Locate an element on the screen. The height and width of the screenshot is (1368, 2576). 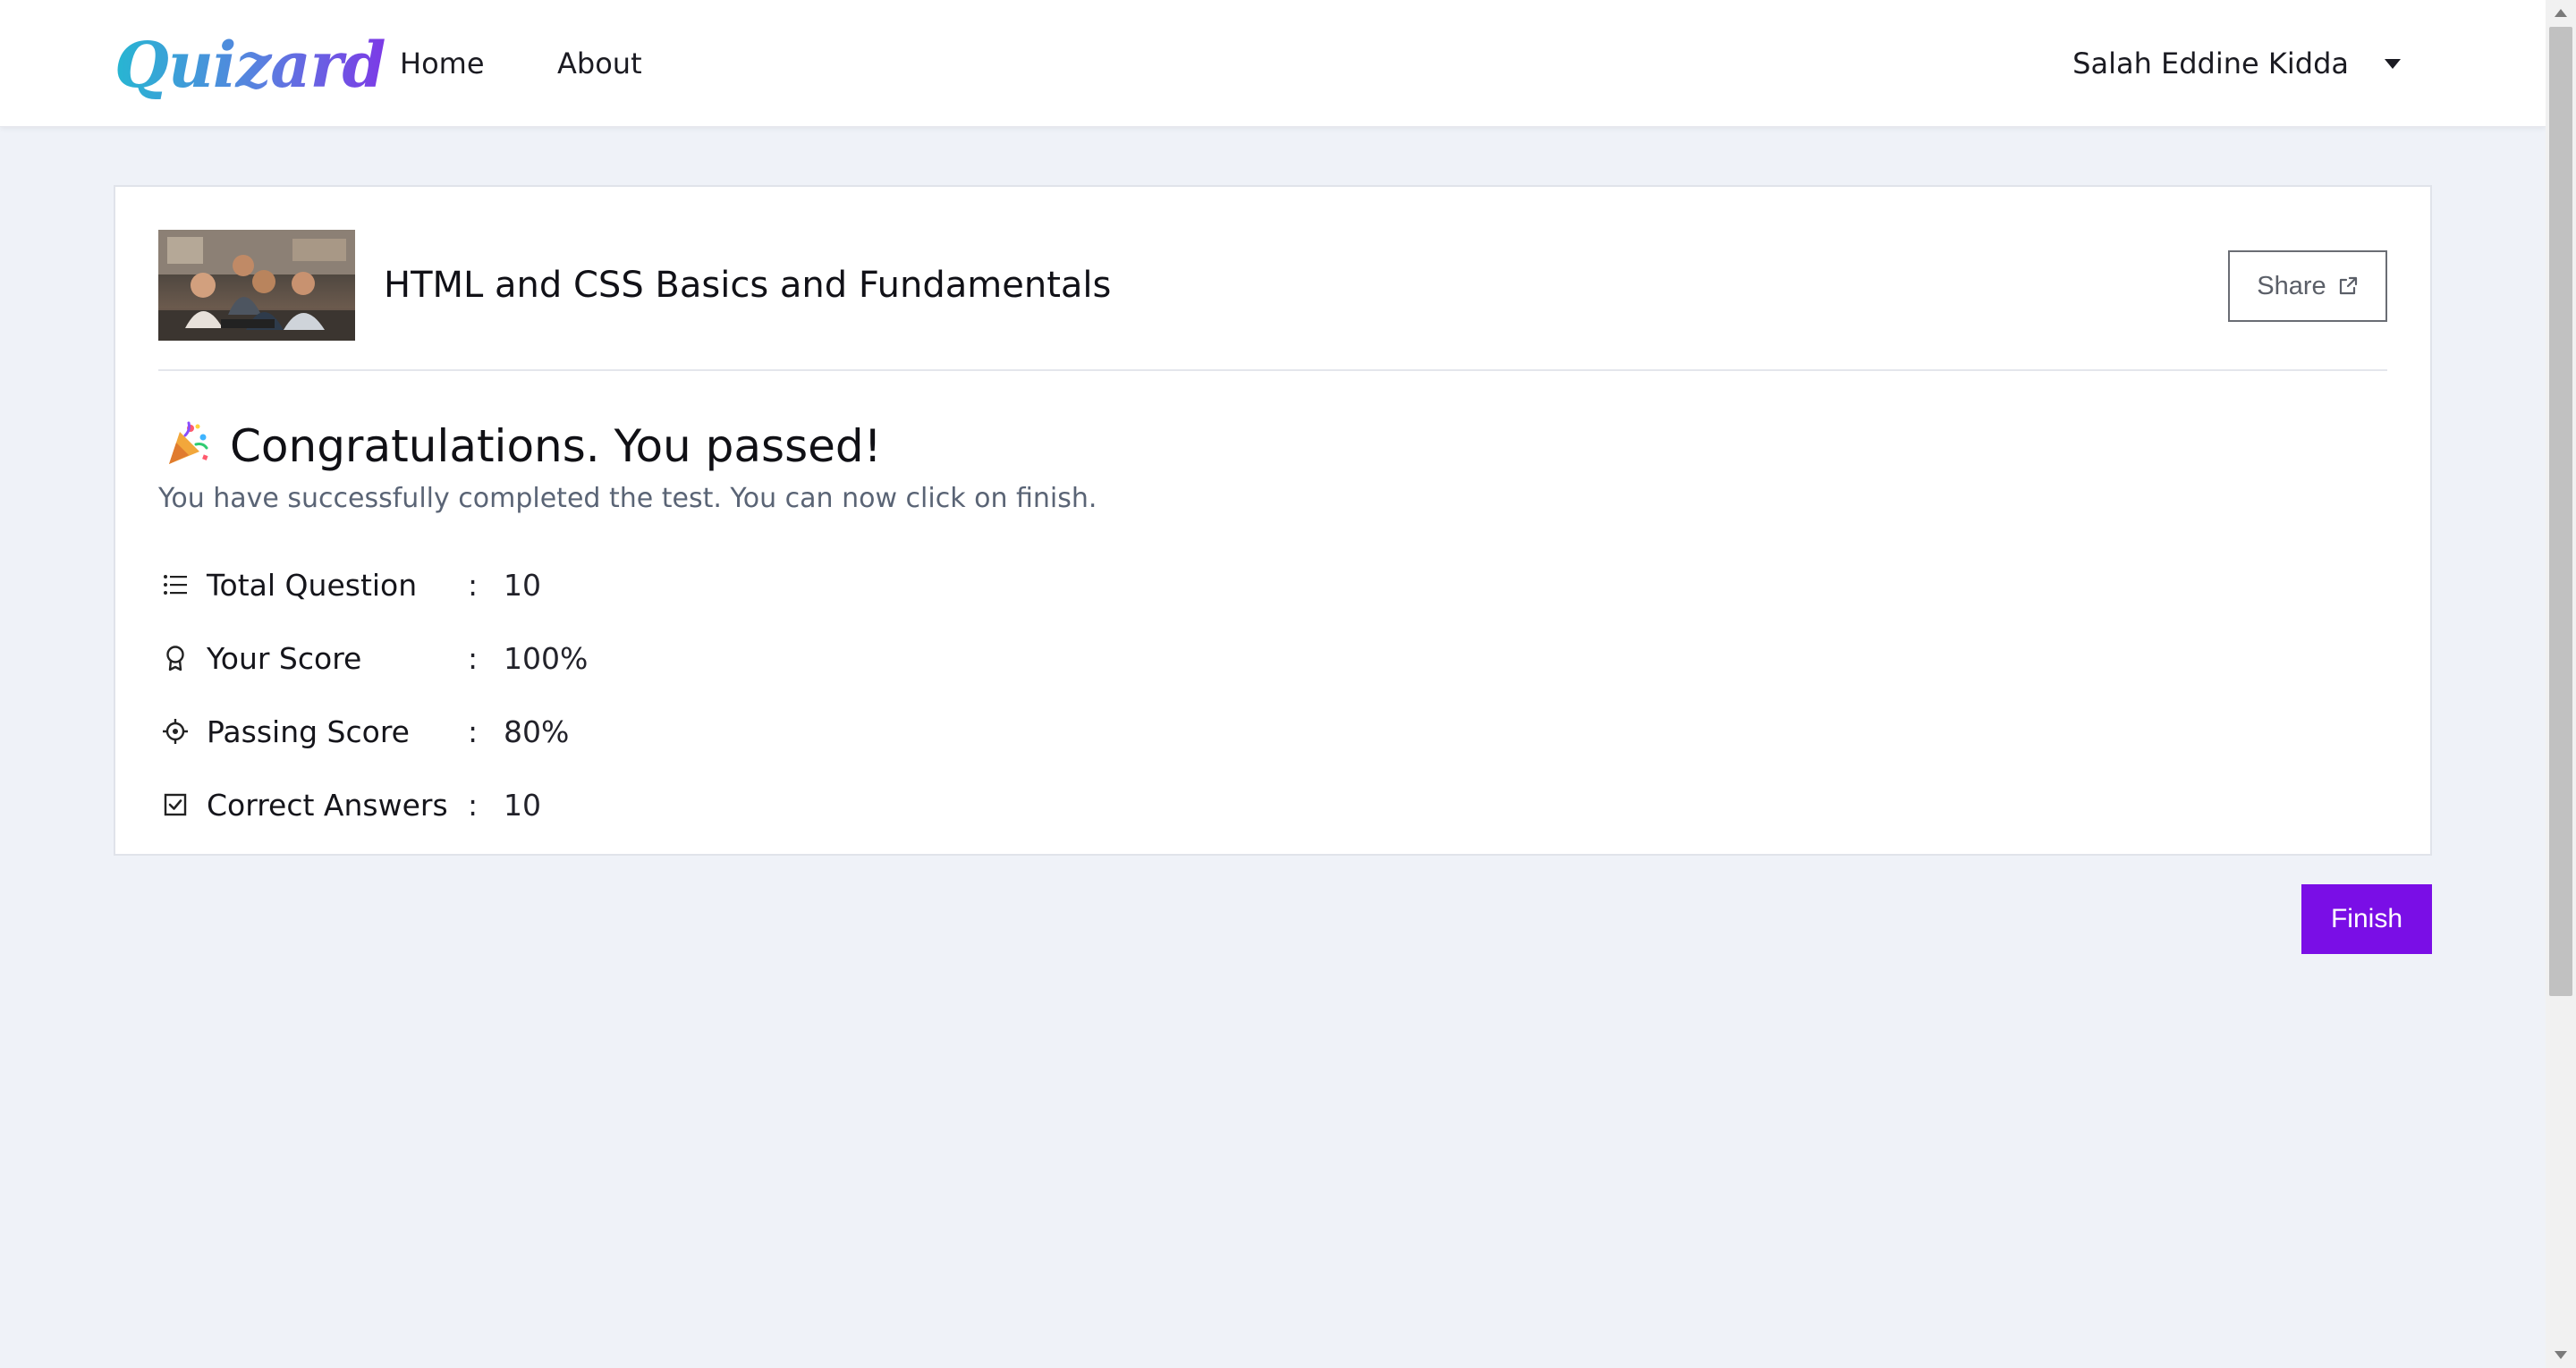
user-name: Salah Eddine Kidda is located at coordinates (2210, 63).